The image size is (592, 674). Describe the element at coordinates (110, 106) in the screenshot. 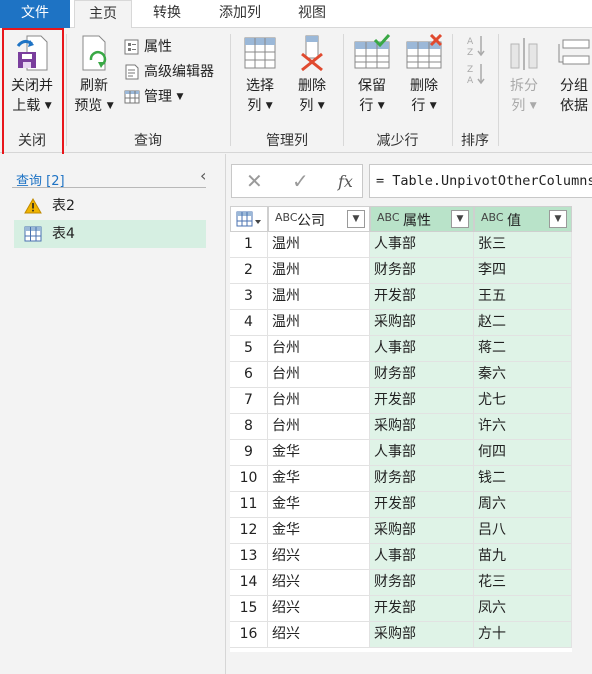

I see `chevron-down-icon: ▼` at that location.